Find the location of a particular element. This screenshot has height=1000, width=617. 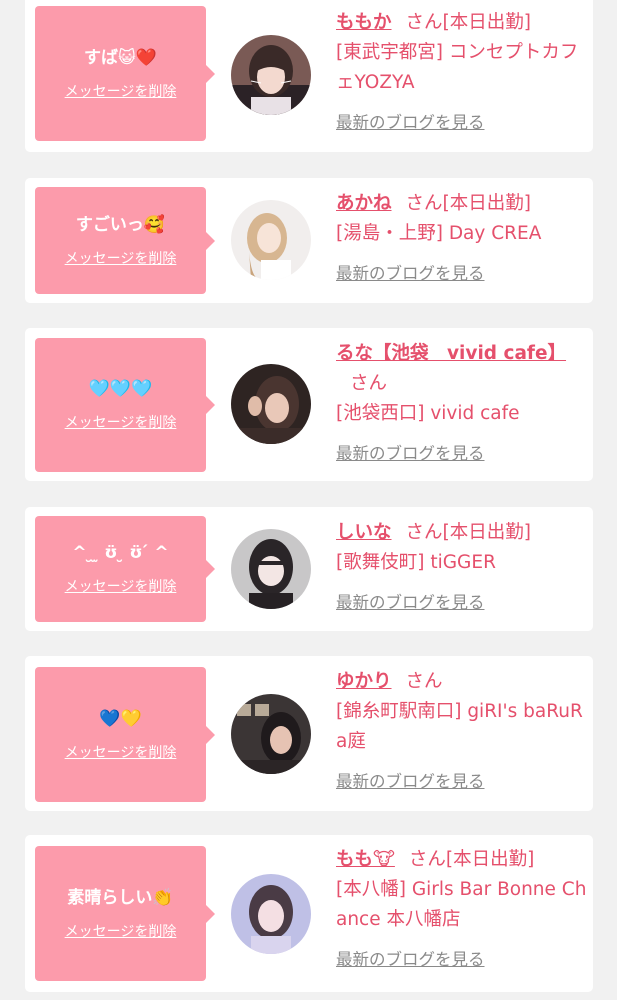

cast-info: しいな さん[本日出勤] [歌舞伎町] tiGGER 最新のブログを見る is located at coordinates (462, 566).